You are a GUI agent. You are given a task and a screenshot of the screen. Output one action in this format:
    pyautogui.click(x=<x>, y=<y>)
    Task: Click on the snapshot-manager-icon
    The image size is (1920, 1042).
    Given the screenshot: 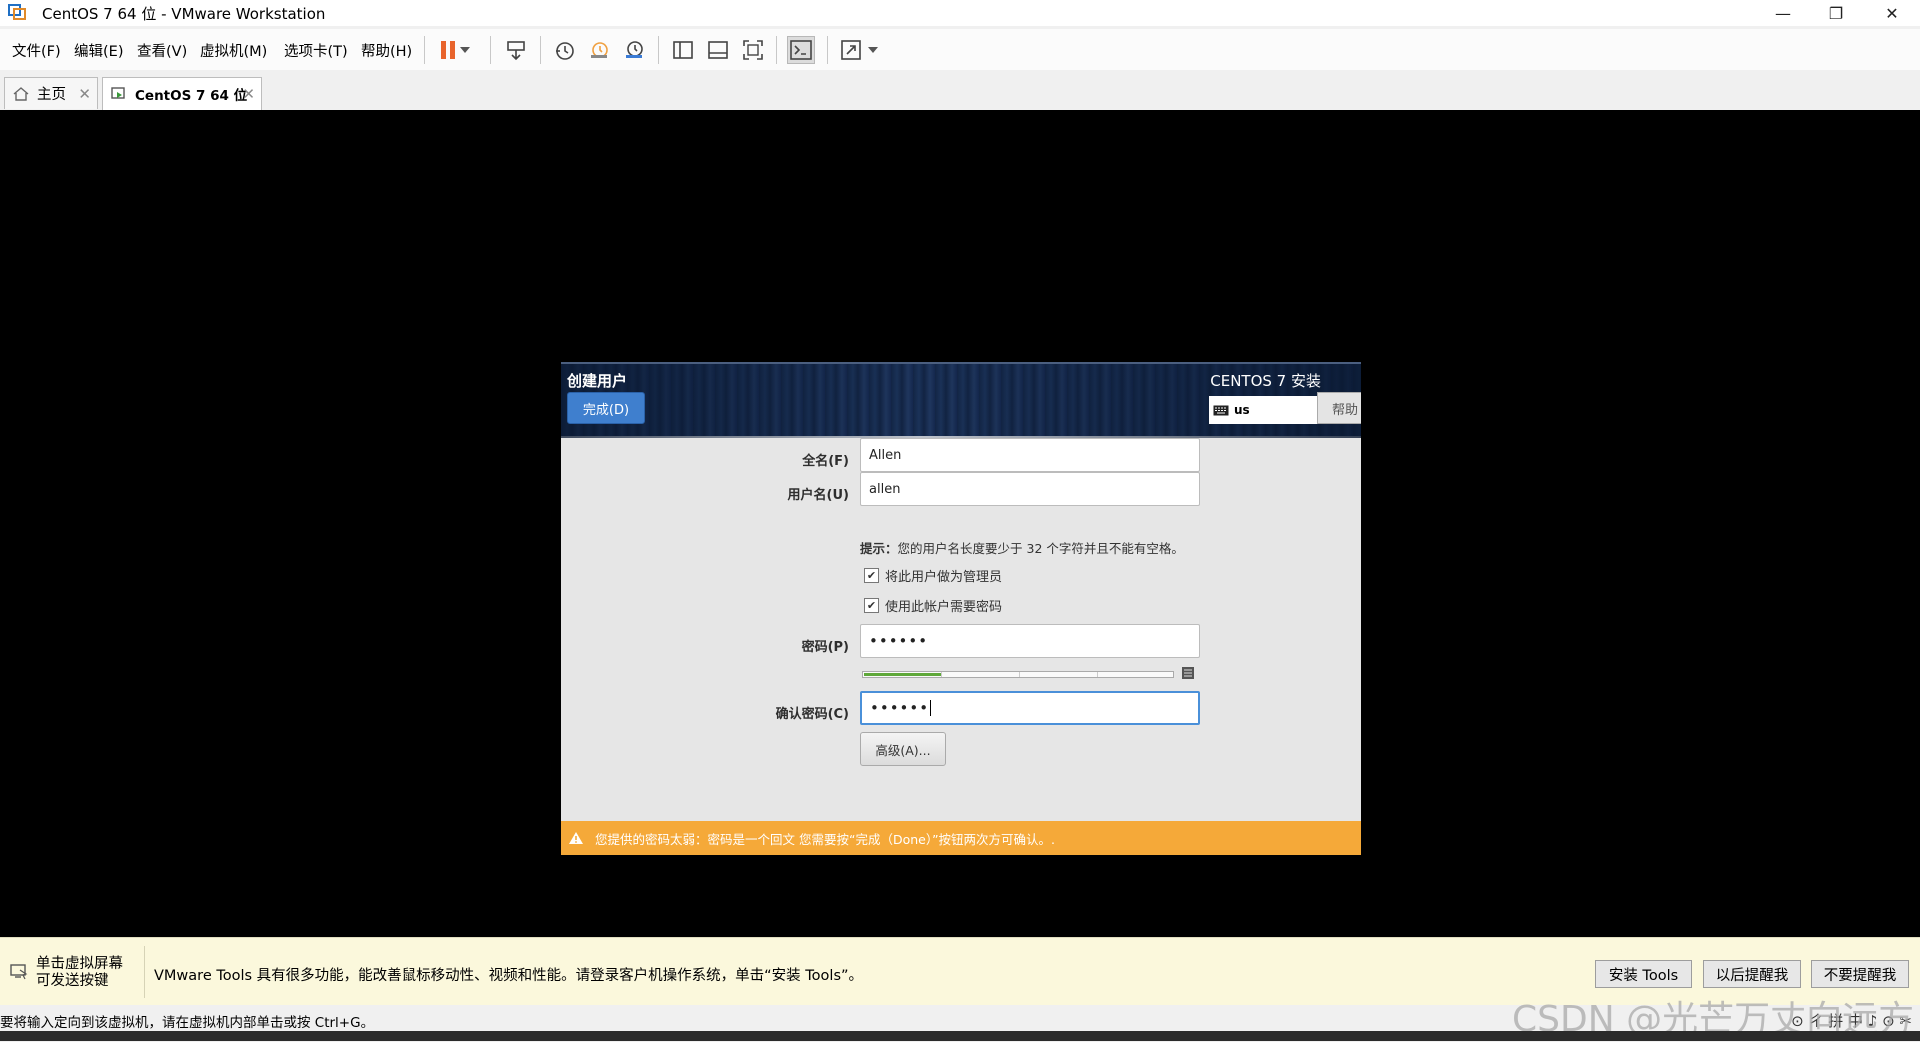 What is the action you would take?
    pyautogui.click(x=634, y=50)
    